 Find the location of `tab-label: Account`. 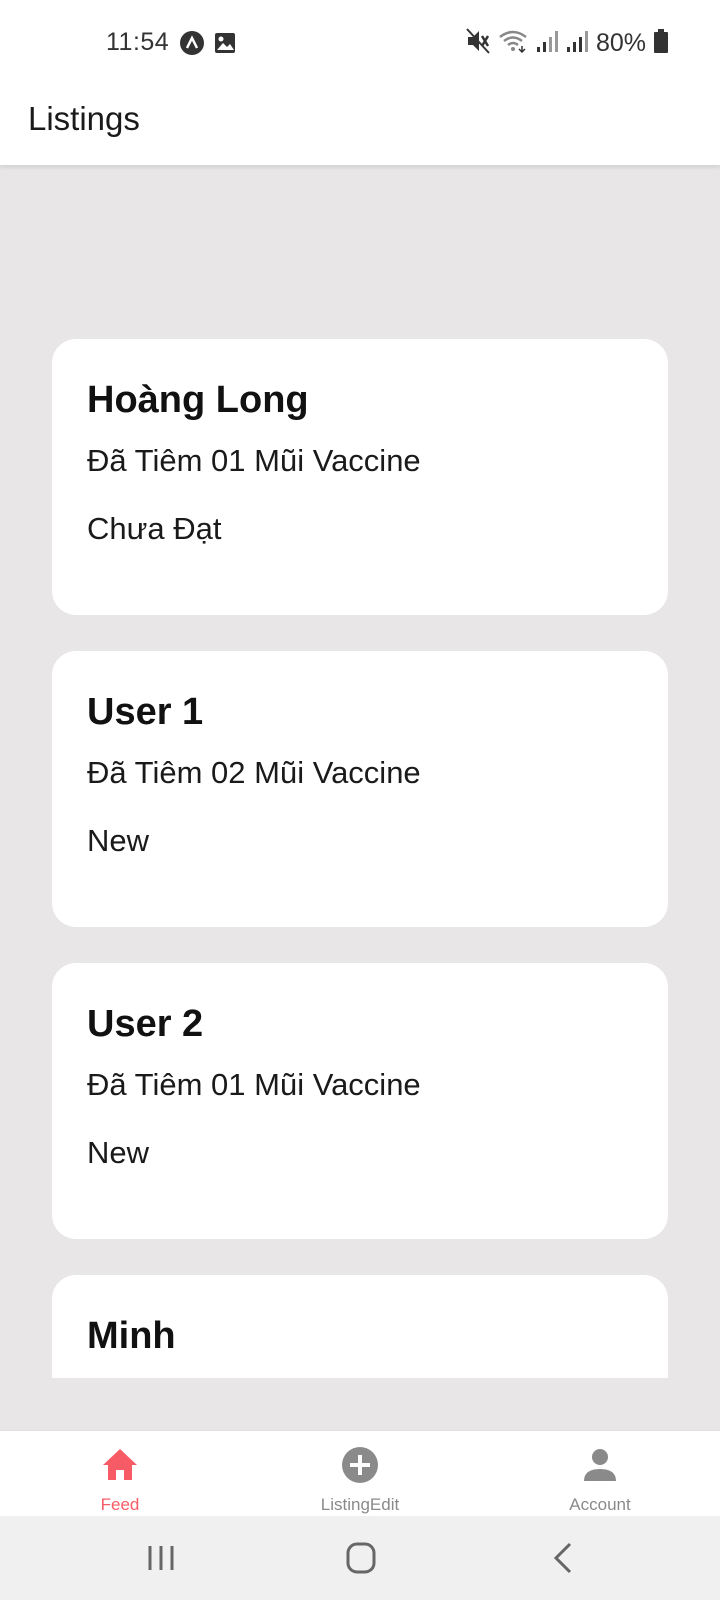

tab-label: Account is located at coordinates (600, 1504).